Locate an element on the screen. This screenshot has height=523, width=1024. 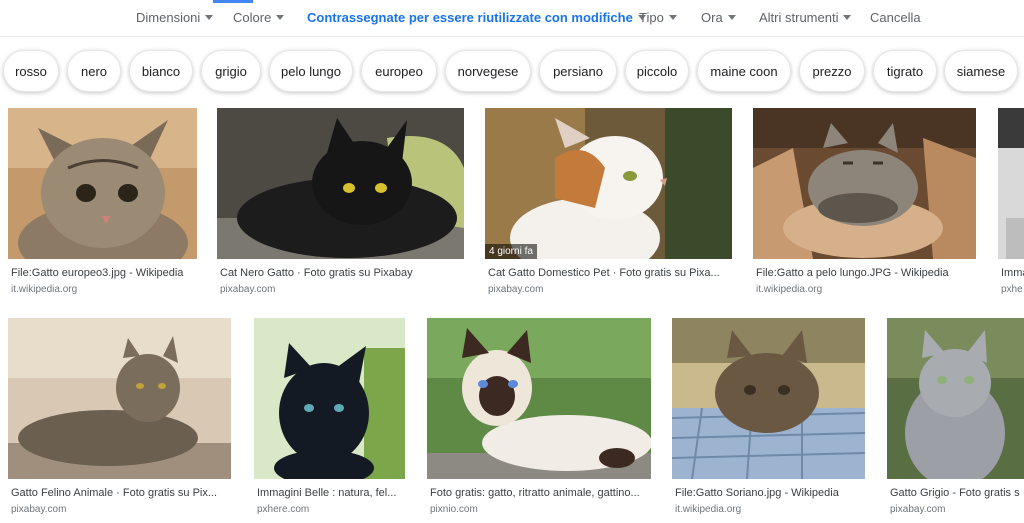
chip-tigrato: tigrato is located at coordinates (905, 71).